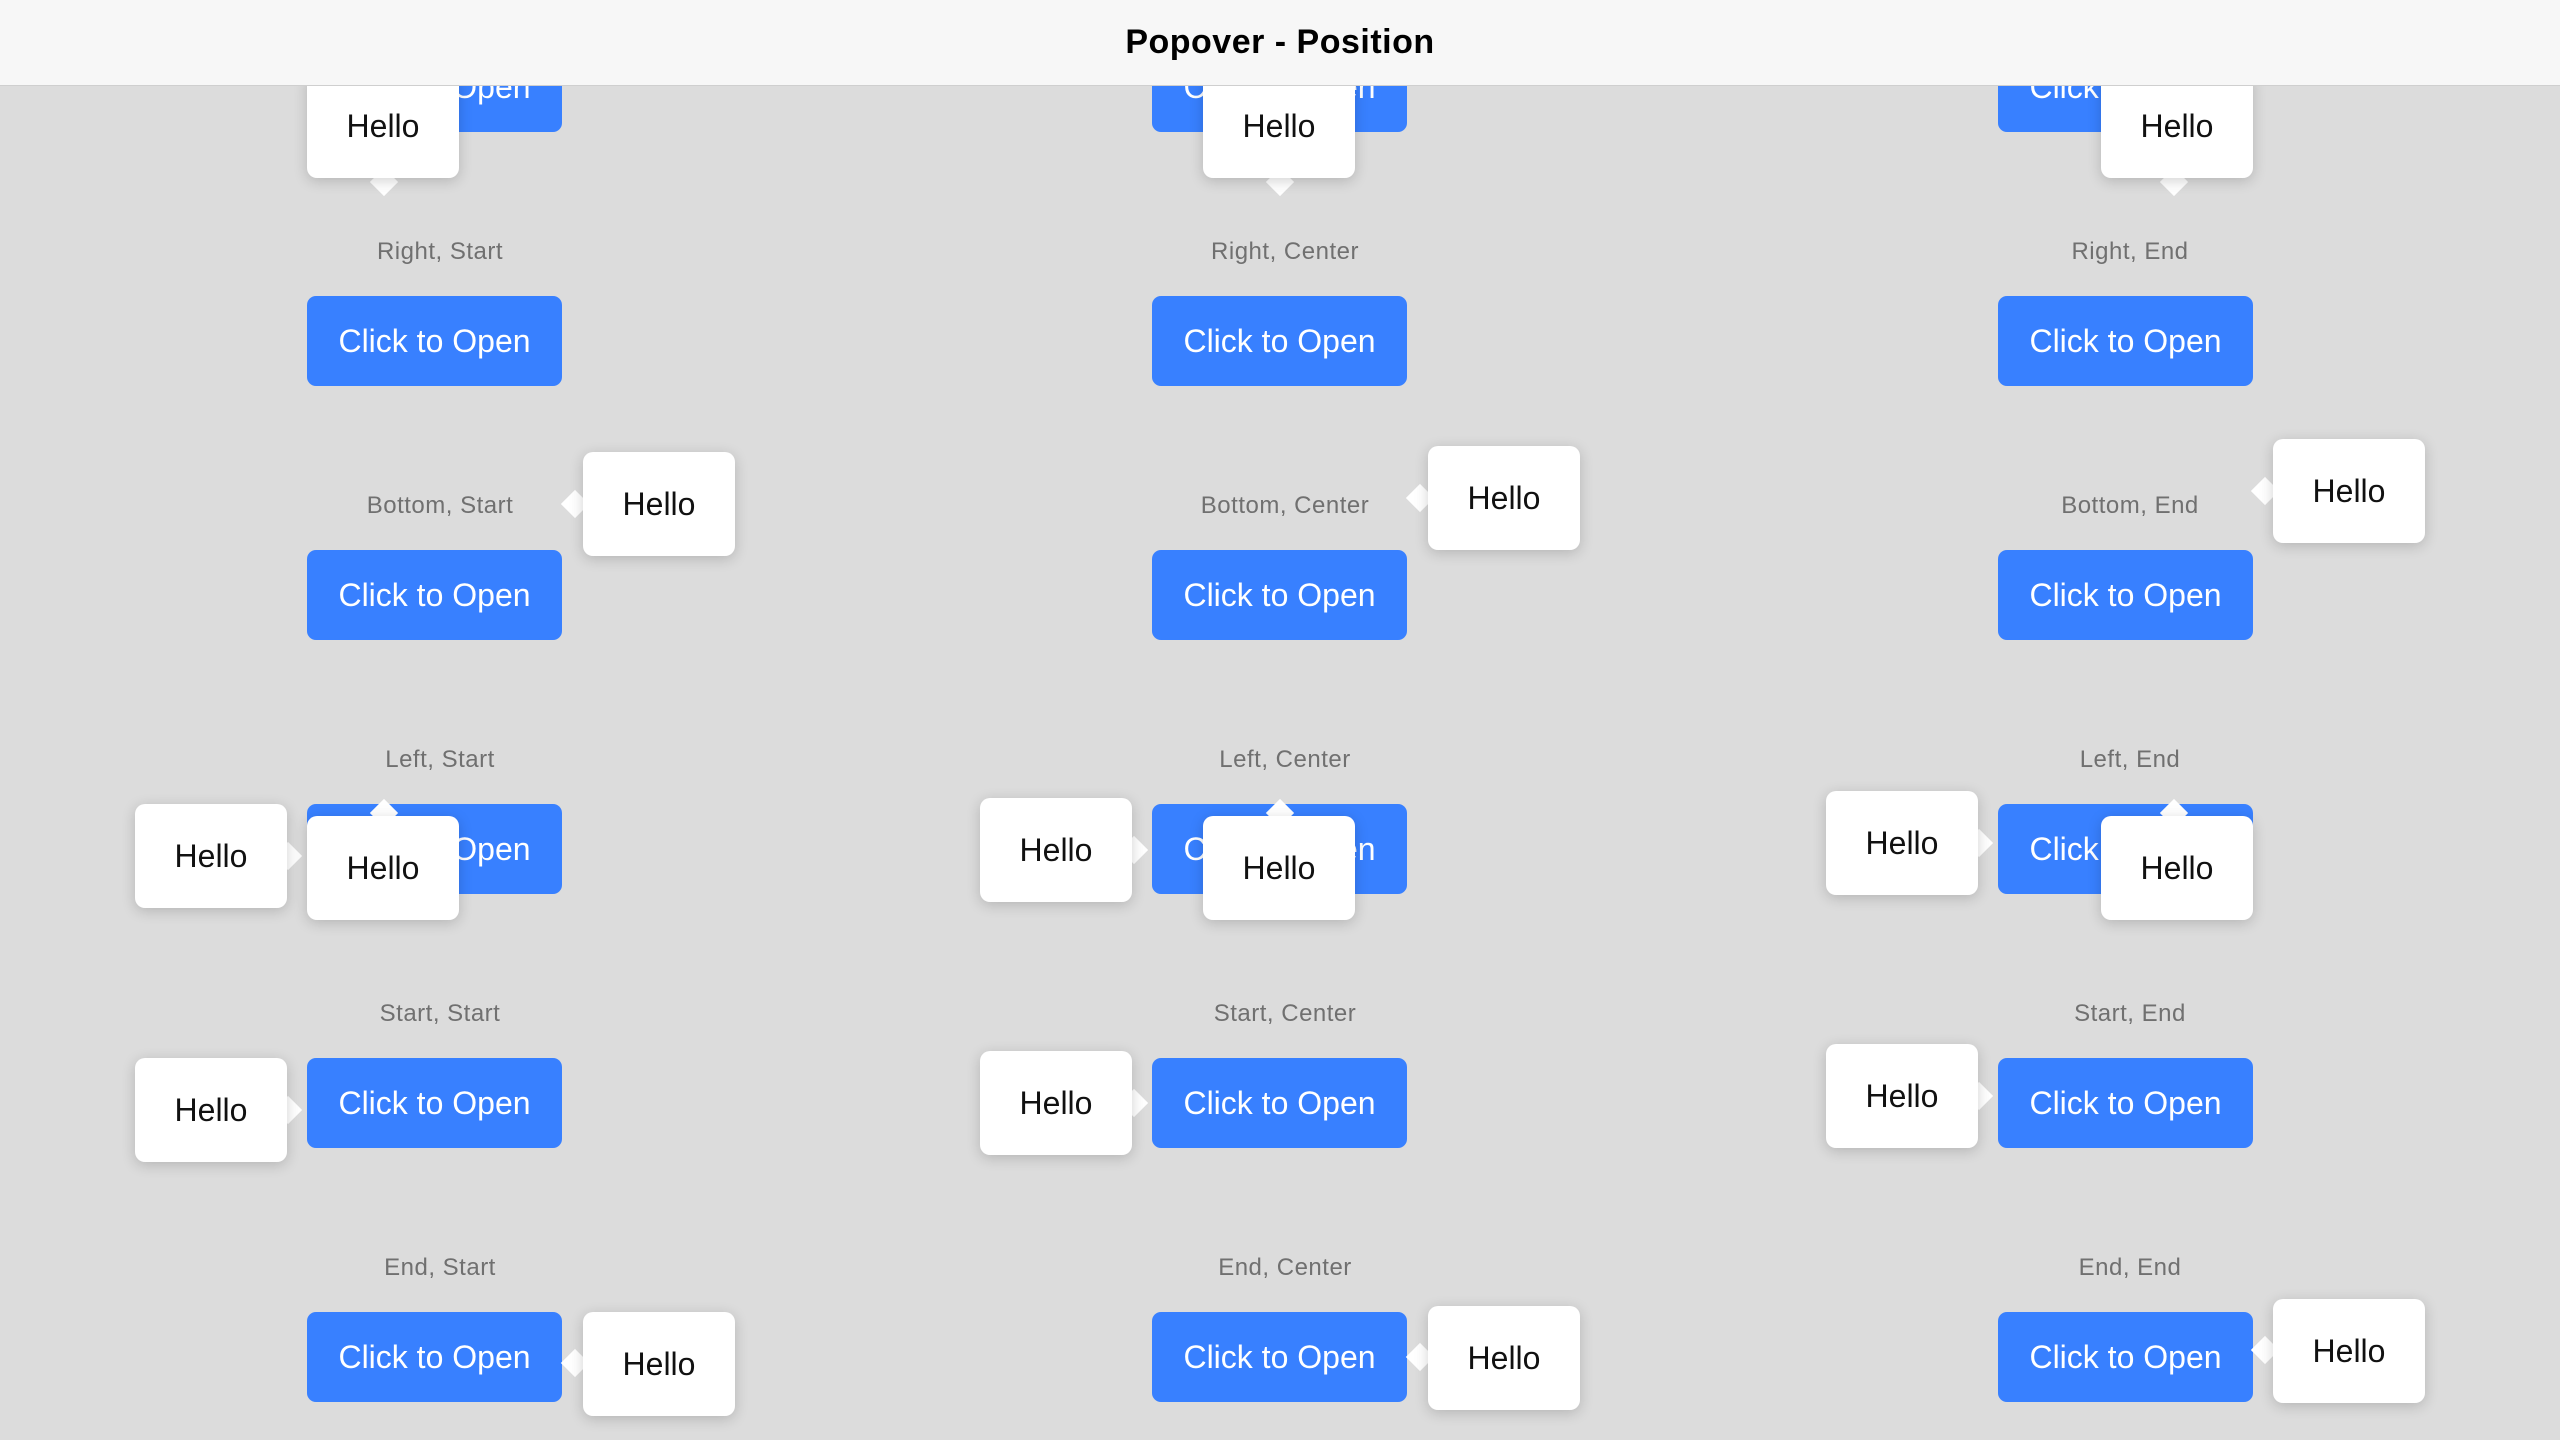  I want to click on group-label: Left, Center, so click(1285, 759).